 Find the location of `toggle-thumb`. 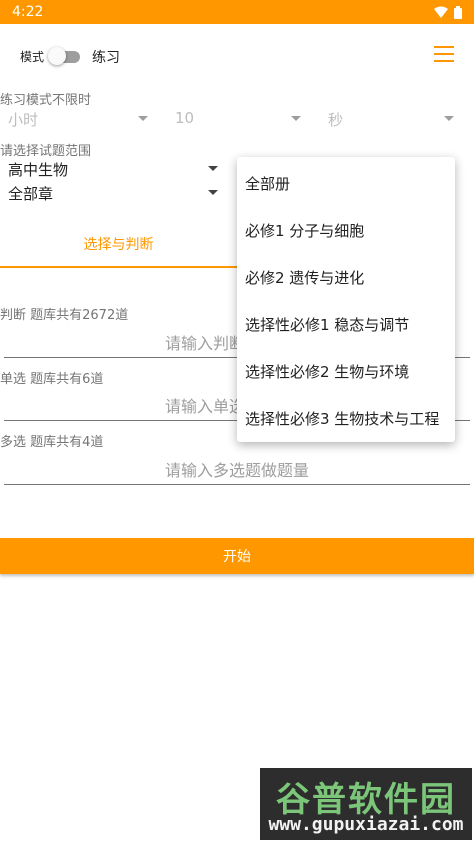

toggle-thumb is located at coordinates (57, 56).